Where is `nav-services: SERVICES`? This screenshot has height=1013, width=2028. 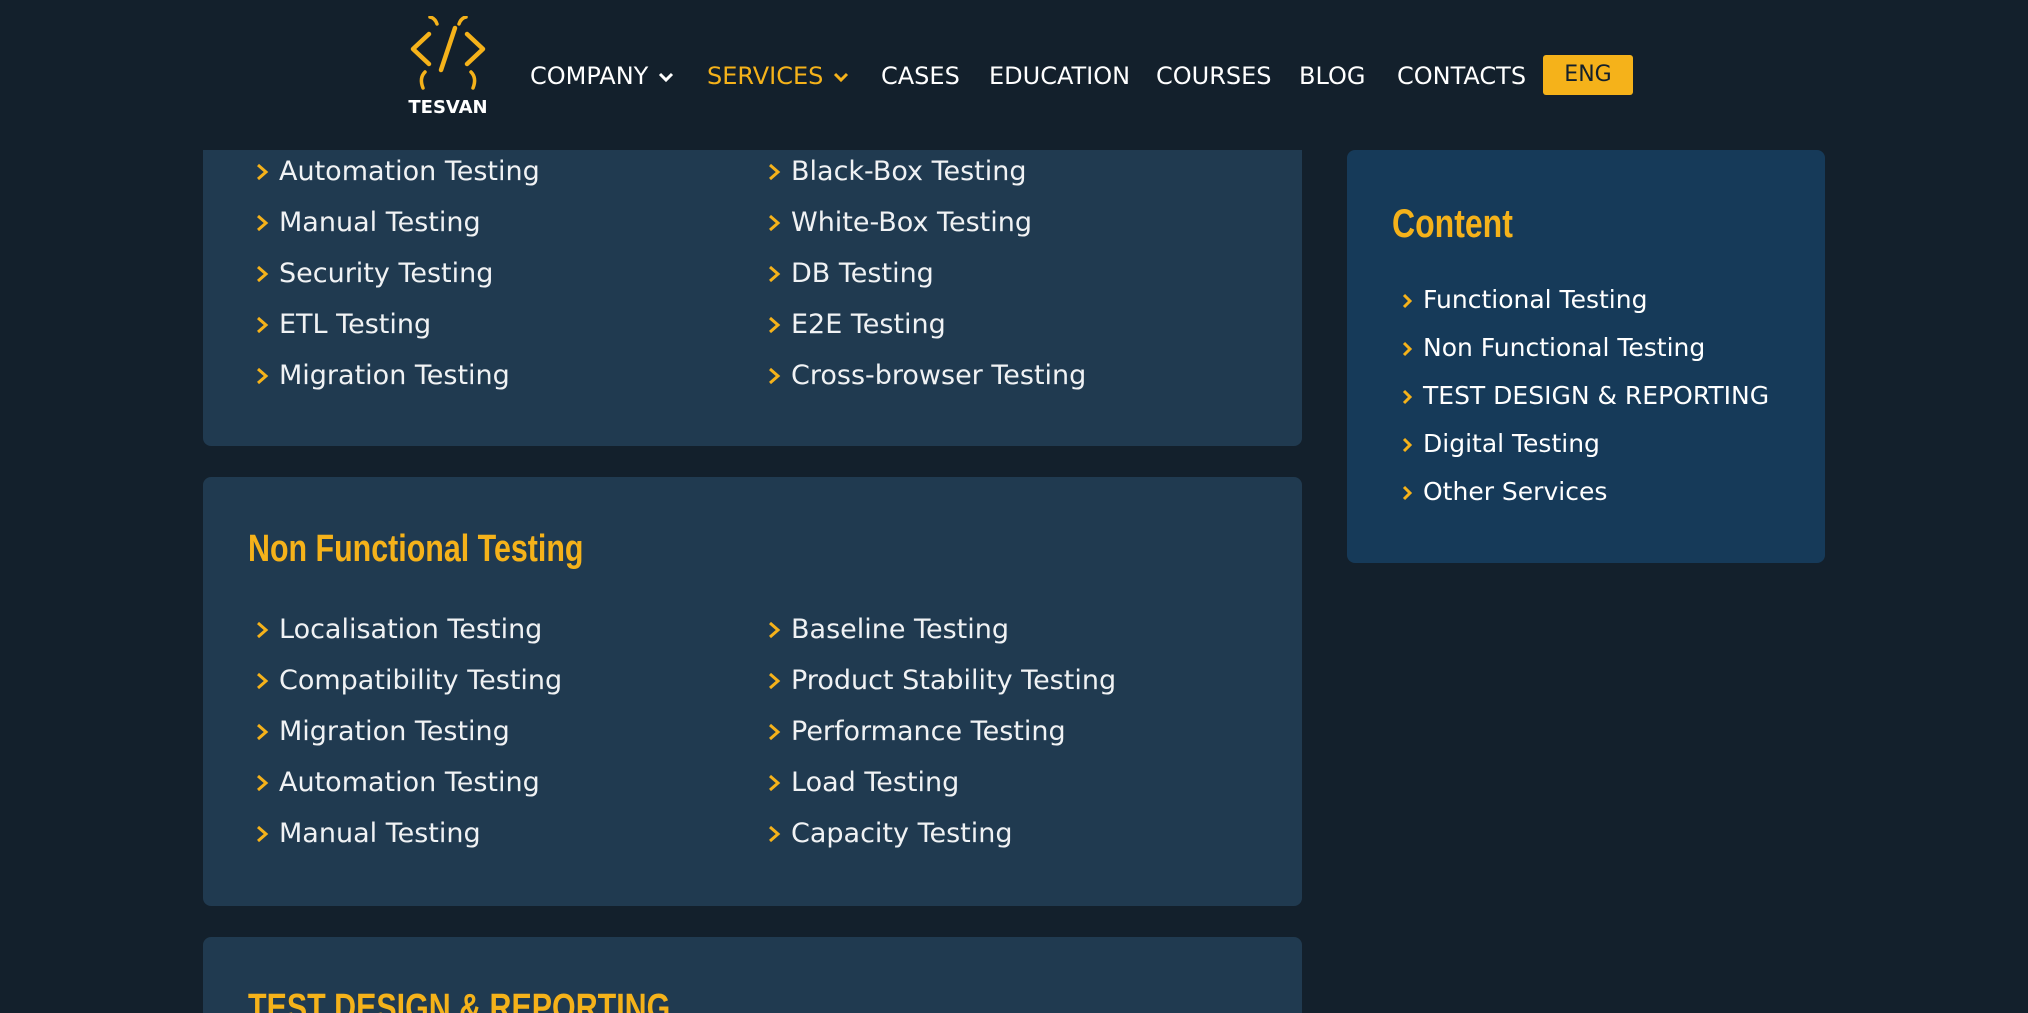
nav-services: SERVICES is located at coordinates (778, 76).